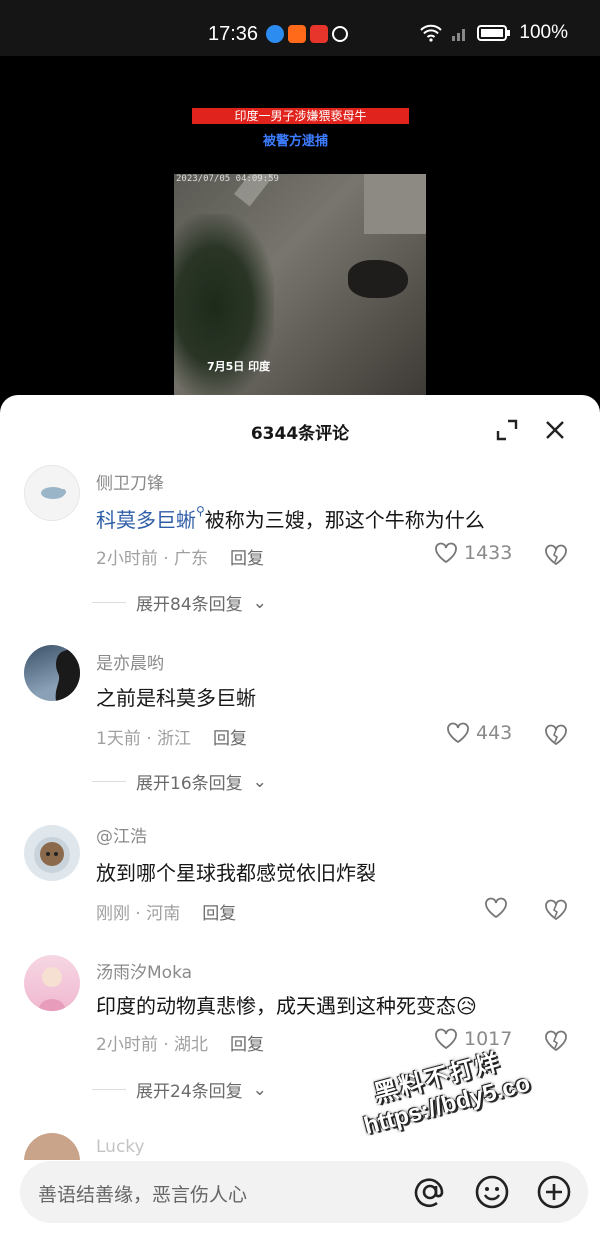  I want to click on video-caption: 7月5日 印度, so click(239, 366).